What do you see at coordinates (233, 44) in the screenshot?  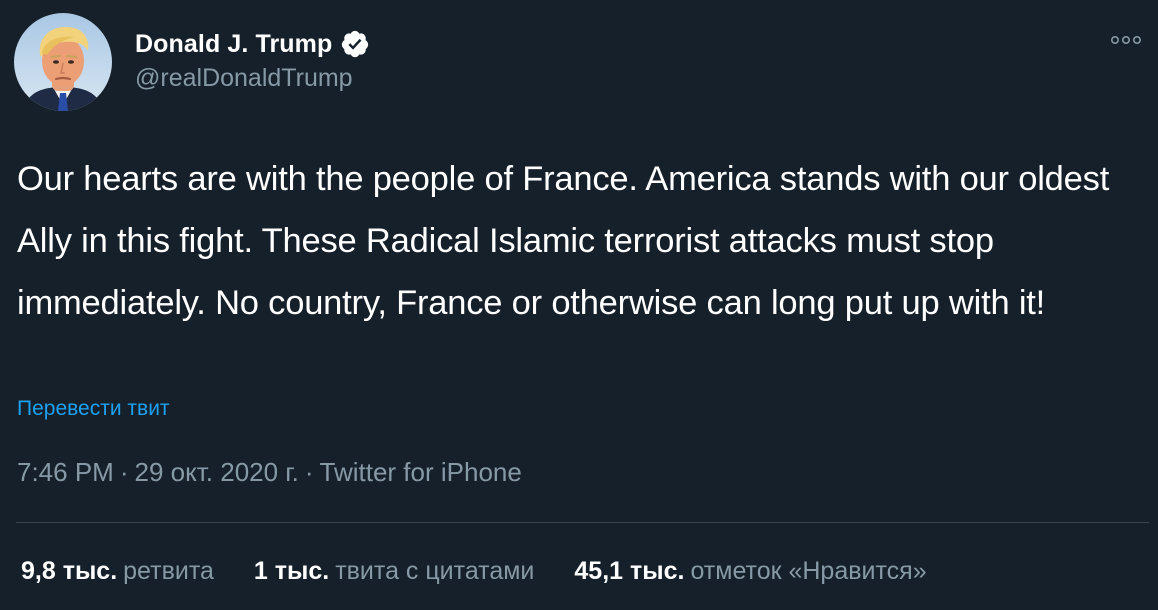 I see `display-name: Donald J. Trump` at bounding box center [233, 44].